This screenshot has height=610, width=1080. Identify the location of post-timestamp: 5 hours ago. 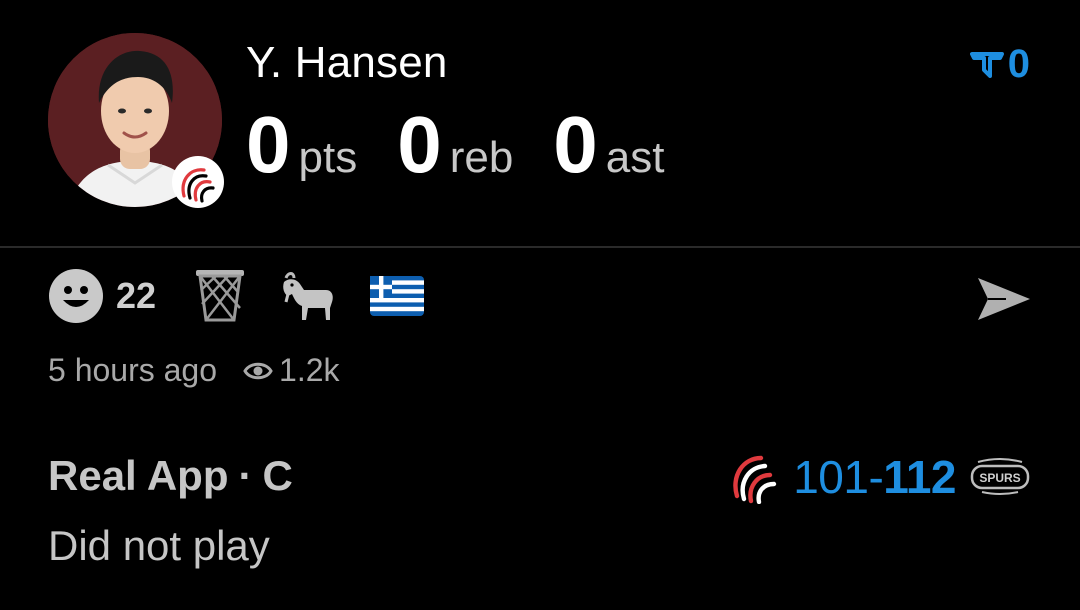
(133, 370).